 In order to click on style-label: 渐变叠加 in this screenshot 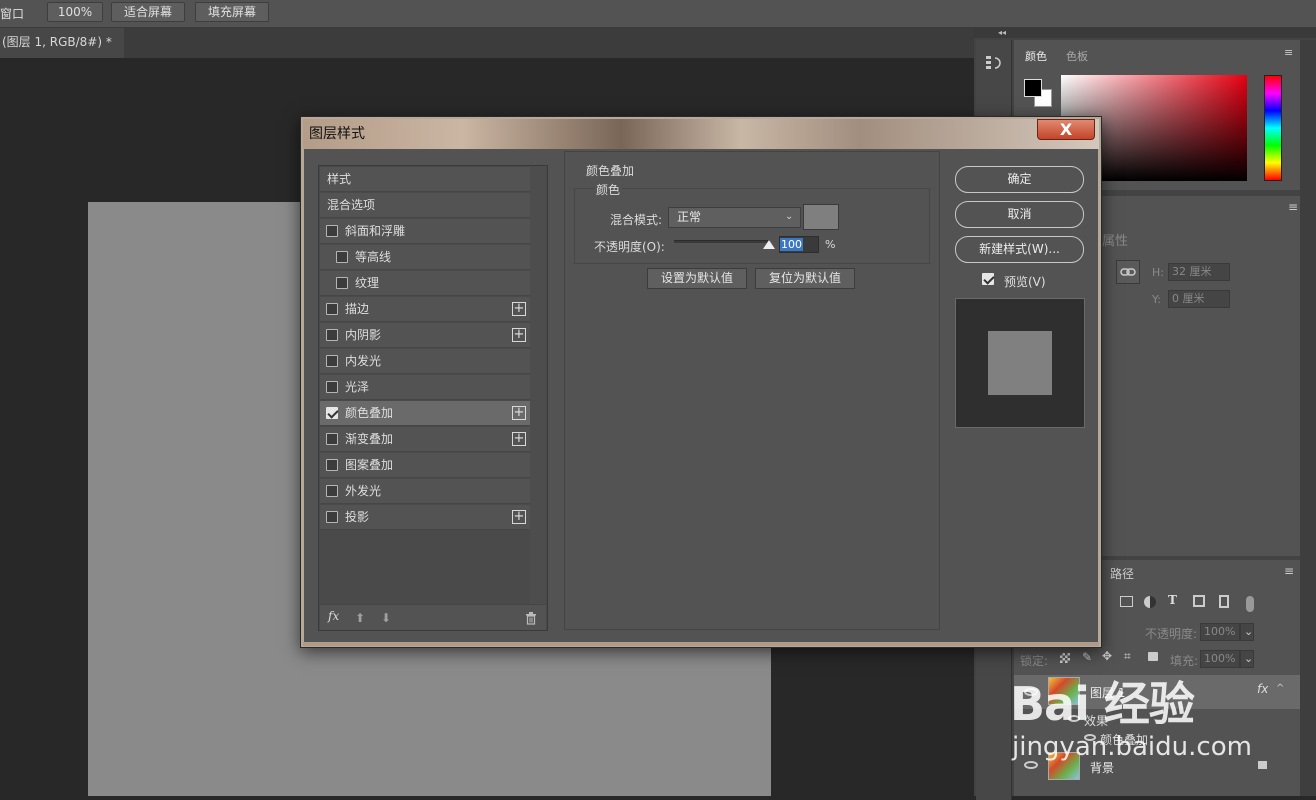, I will do `click(369, 439)`.